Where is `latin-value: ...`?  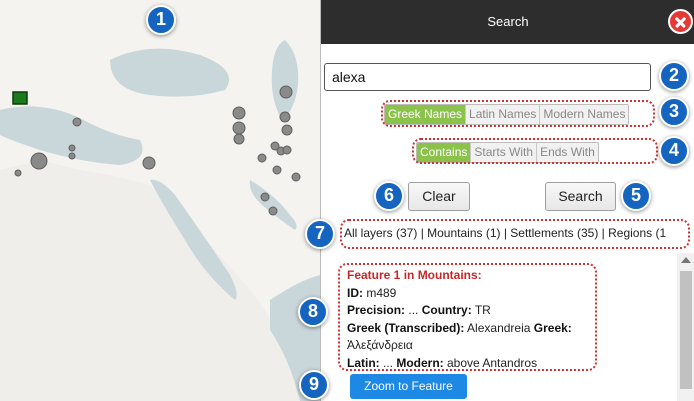 latin-value: ... is located at coordinates (388, 362).